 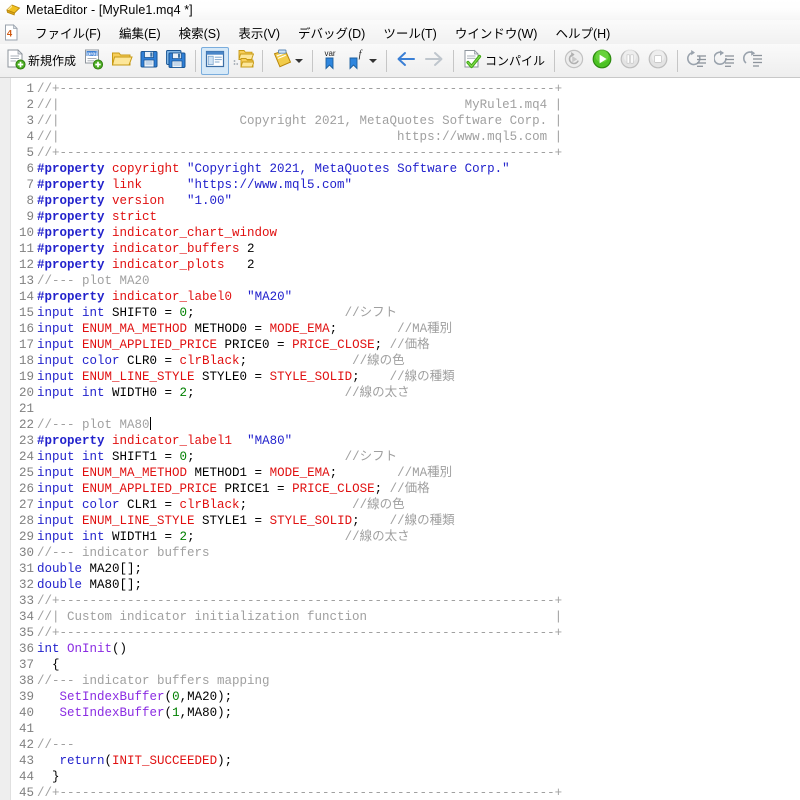 What do you see at coordinates (26, 761) in the screenshot?
I see `line-number: 43` at bounding box center [26, 761].